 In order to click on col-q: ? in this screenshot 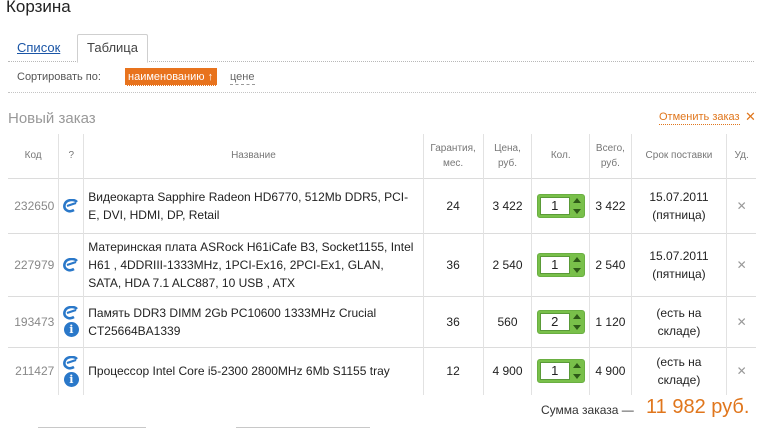, I will do `click(71, 156)`.